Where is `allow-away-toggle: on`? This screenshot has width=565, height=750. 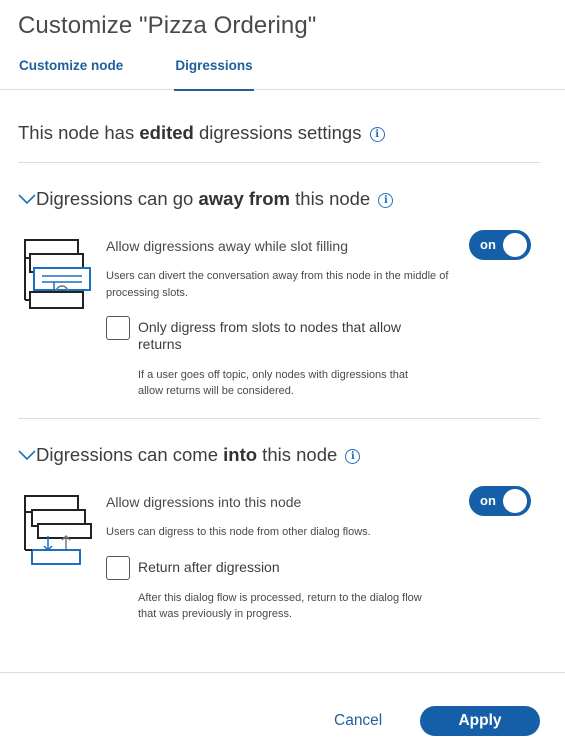 allow-away-toggle: on is located at coordinates (500, 245).